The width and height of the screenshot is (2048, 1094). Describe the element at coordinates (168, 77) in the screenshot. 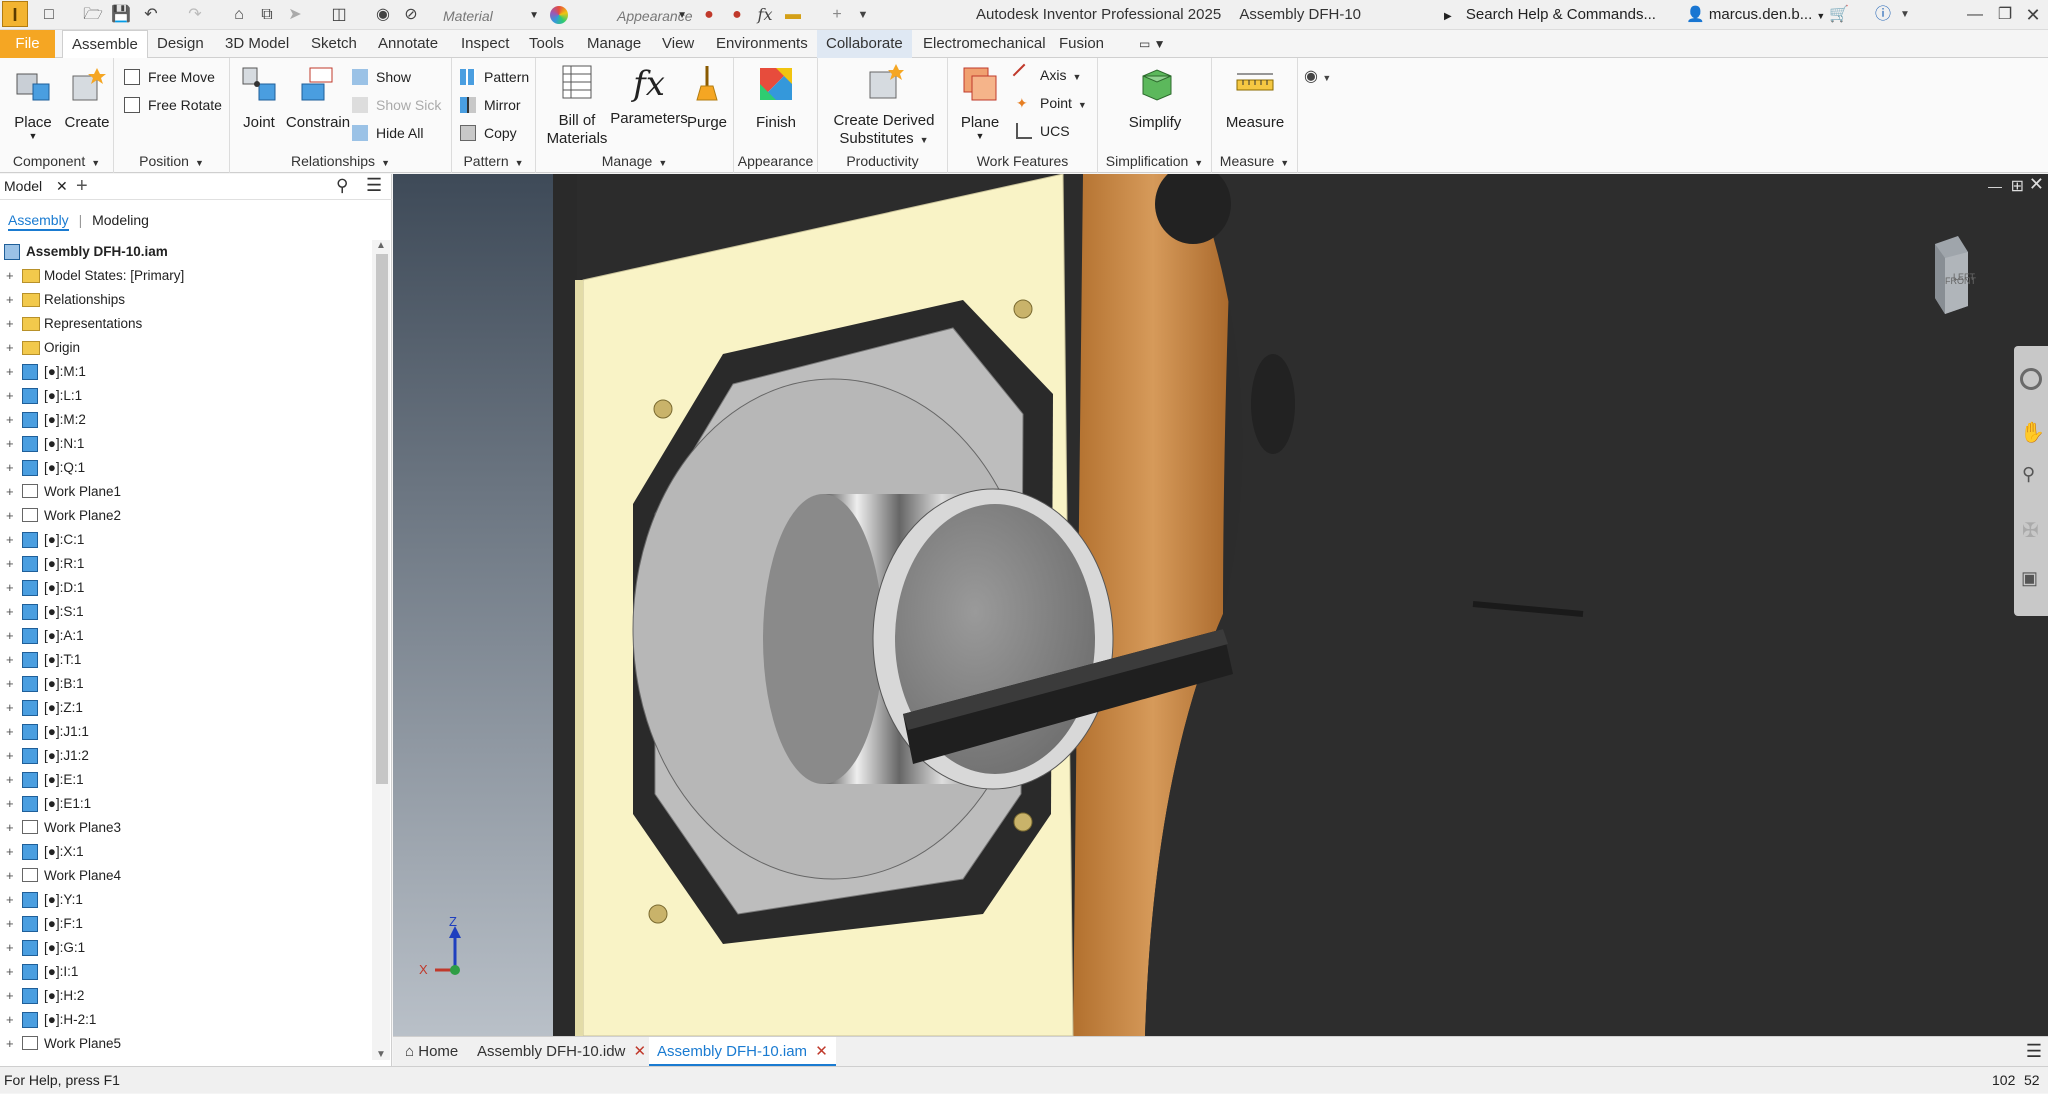

I see `free-move-button: Free Move` at that location.